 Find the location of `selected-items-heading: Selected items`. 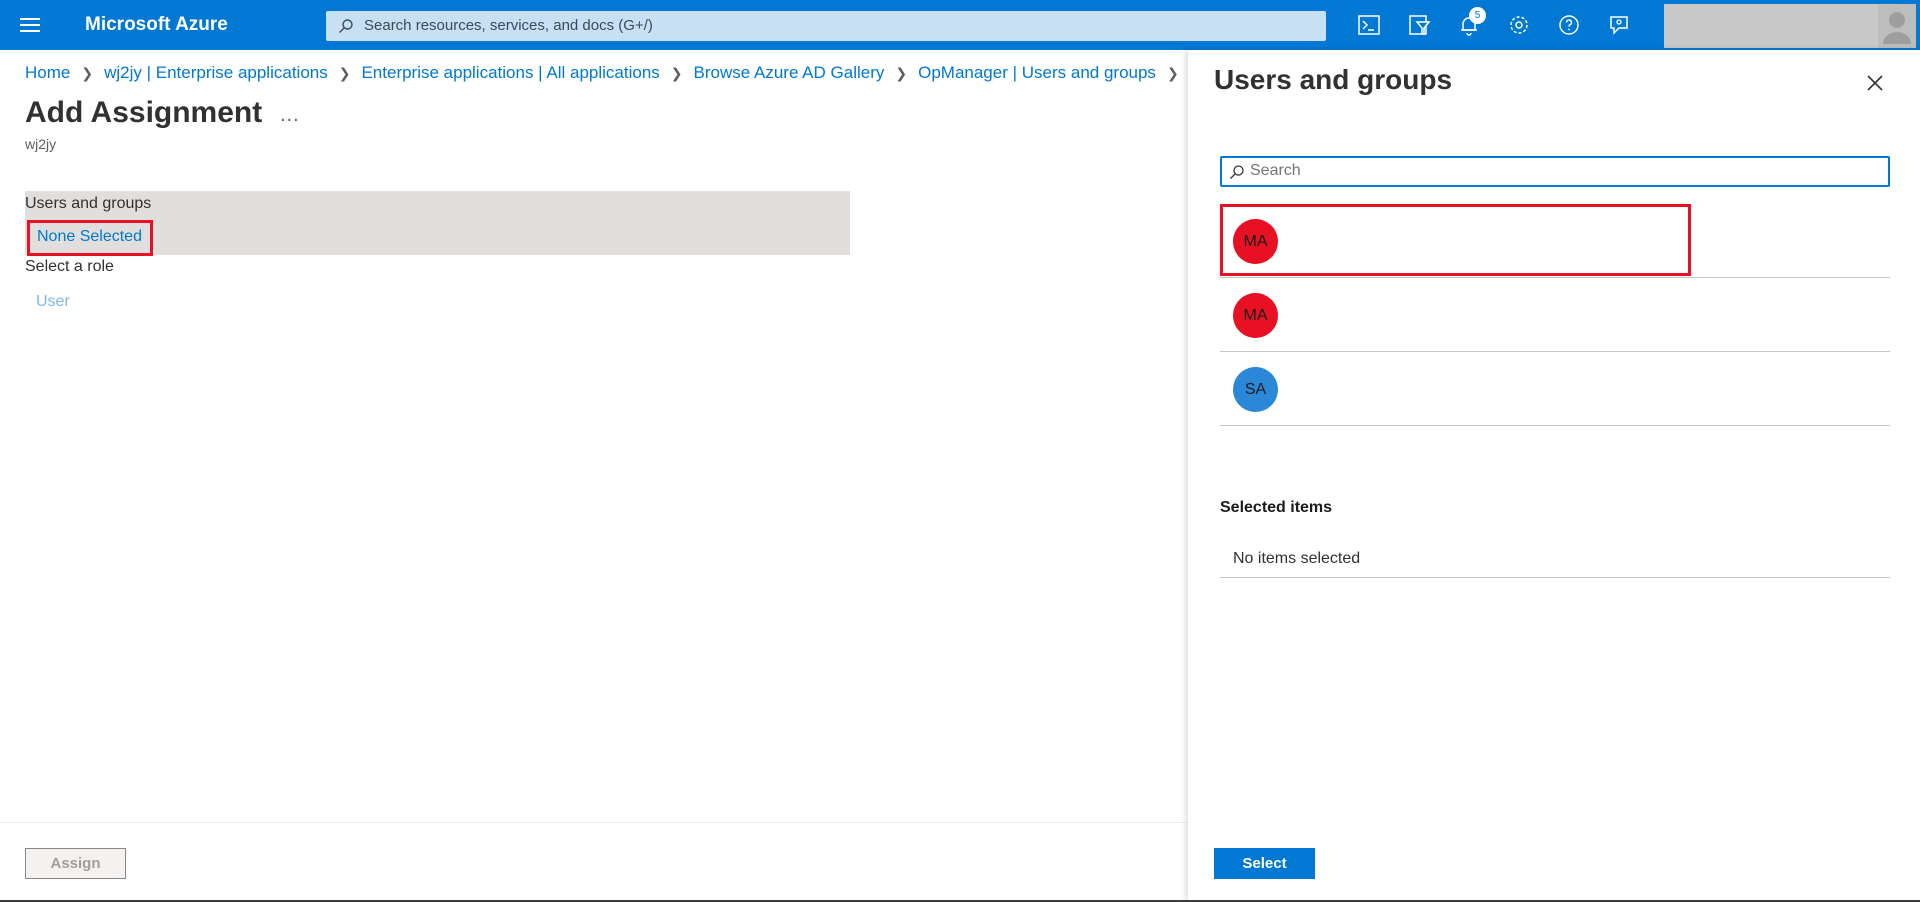

selected-items-heading: Selected items is located at coordinates (1276, 507).